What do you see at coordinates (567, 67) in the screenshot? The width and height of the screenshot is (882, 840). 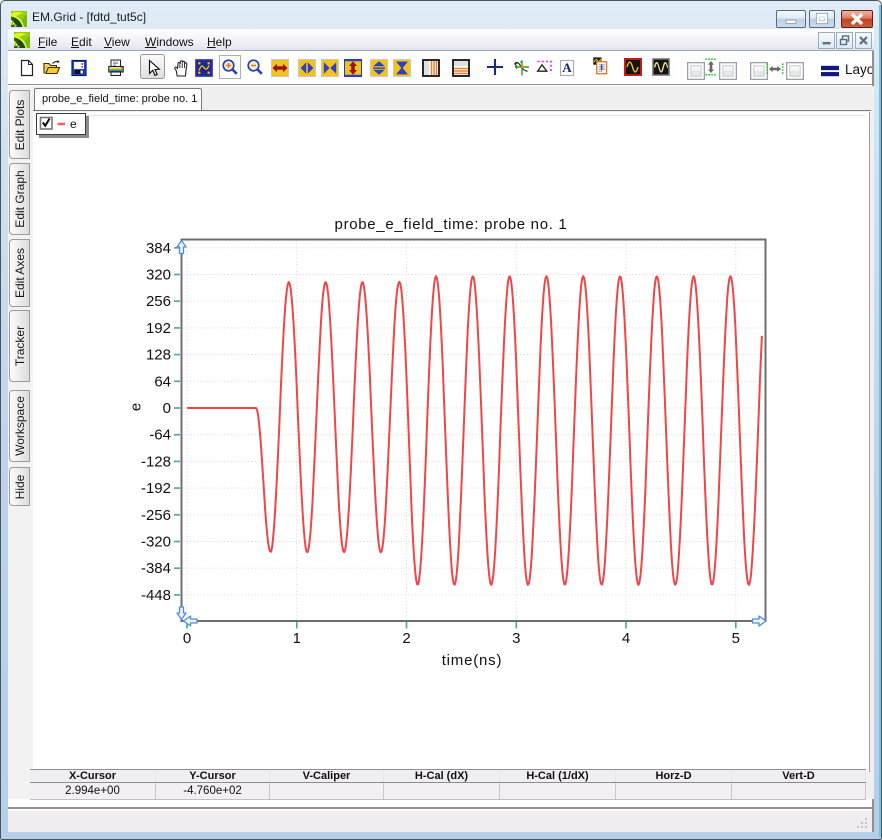 I see `svg-text: A` at bounding box center [567, 67].